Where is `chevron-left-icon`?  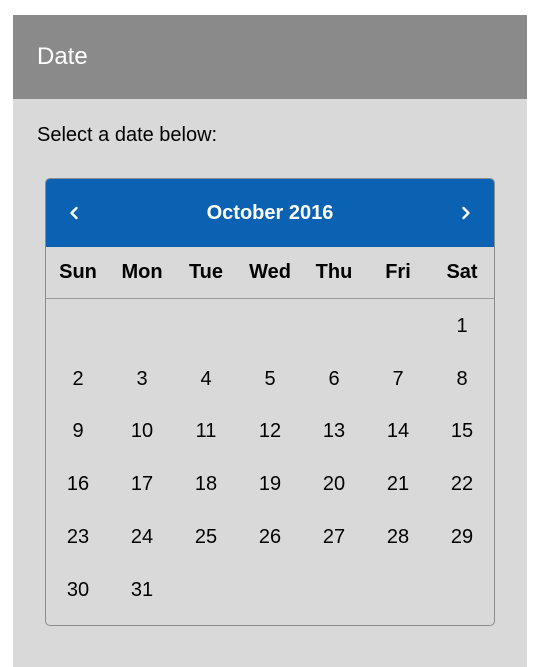
chevron-left-icon is located at coordinates (74, 213).